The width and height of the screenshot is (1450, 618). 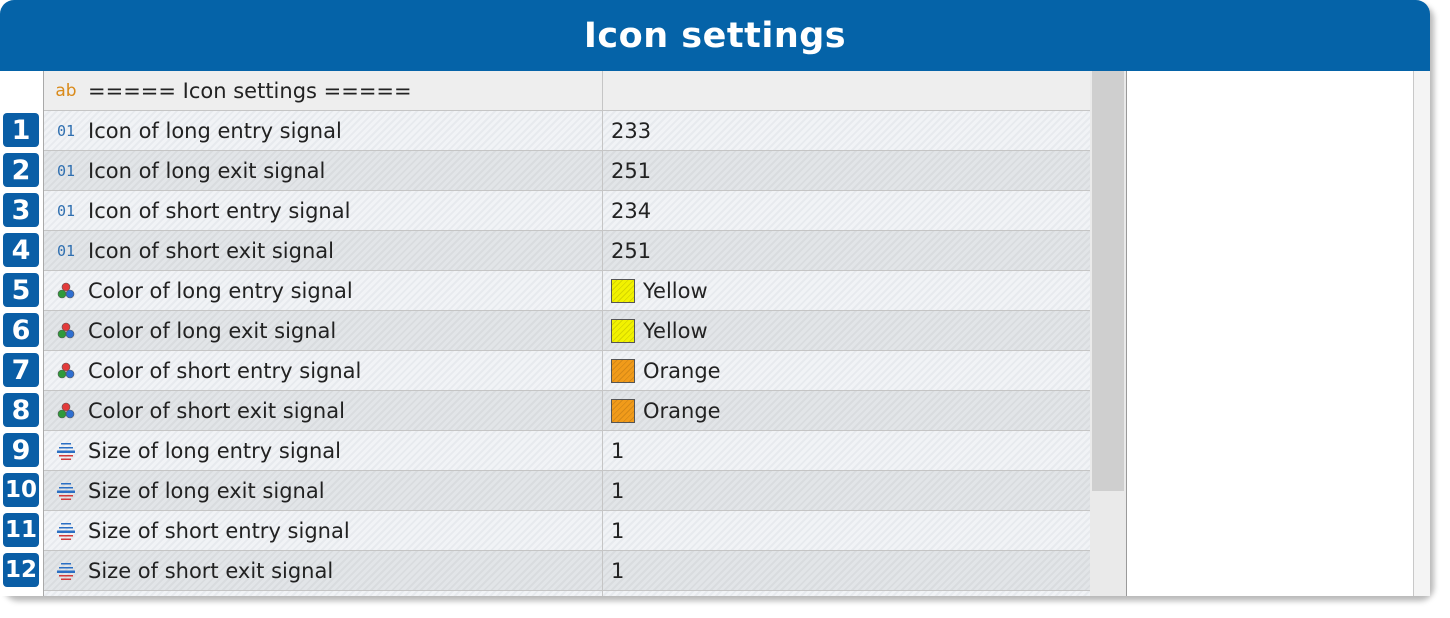 I want to click on property-name: Size of long entry signal, so click(x=215, y=450).